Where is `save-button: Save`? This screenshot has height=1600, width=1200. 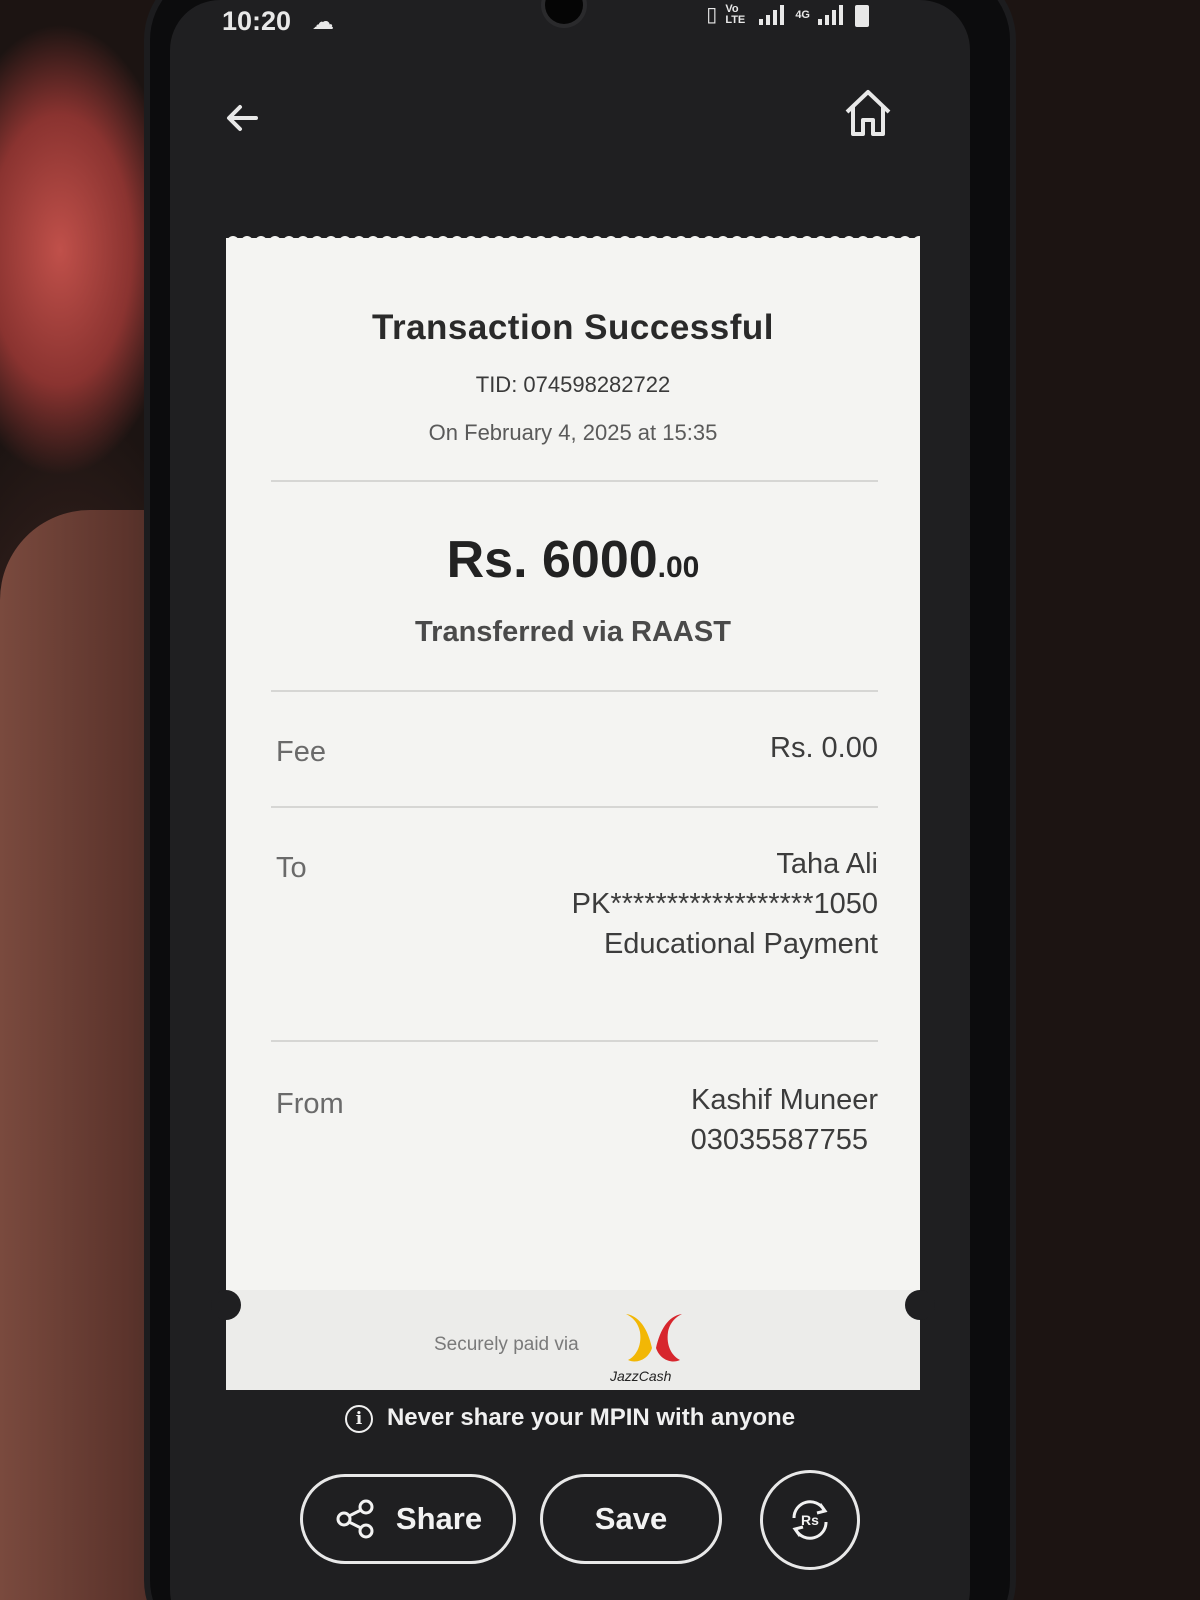 save-button: Save is located at coordinates (631, 1519).